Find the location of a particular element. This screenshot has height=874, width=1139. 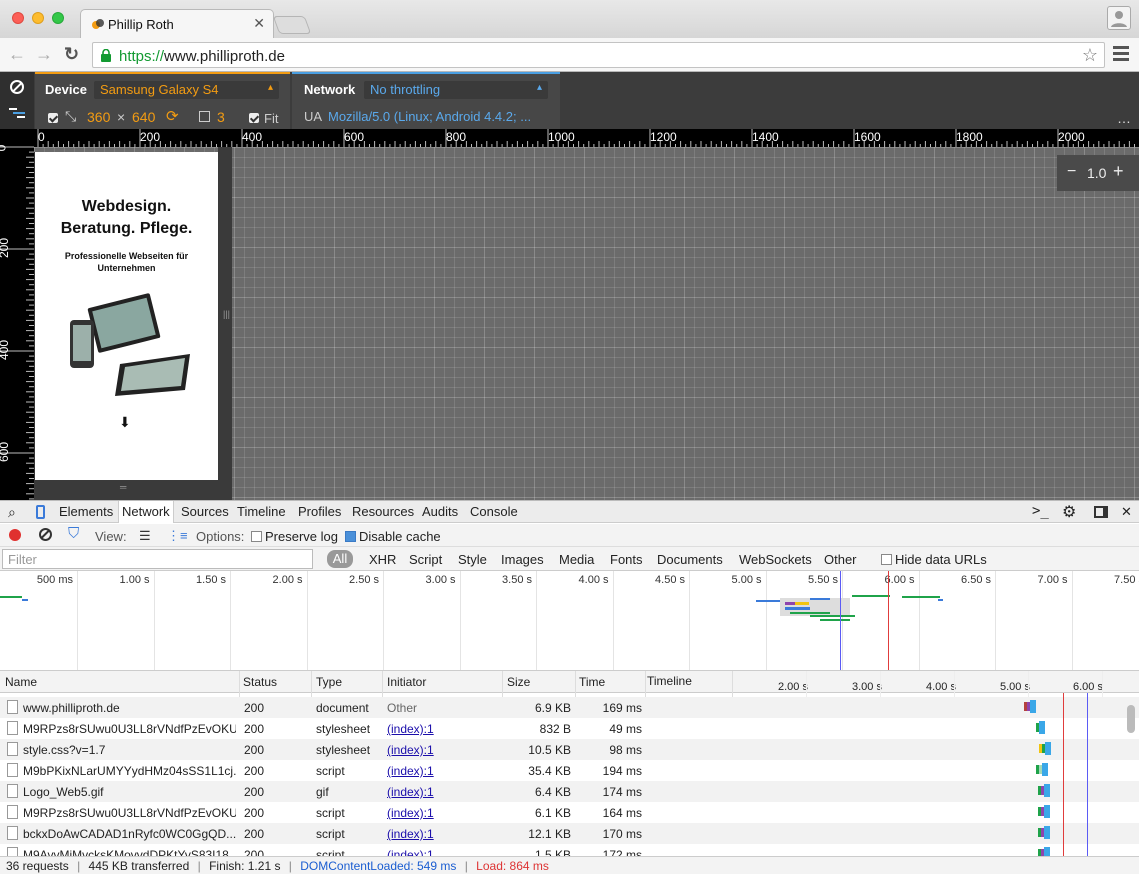

request-type: gif is located at coordinates (322, 792).